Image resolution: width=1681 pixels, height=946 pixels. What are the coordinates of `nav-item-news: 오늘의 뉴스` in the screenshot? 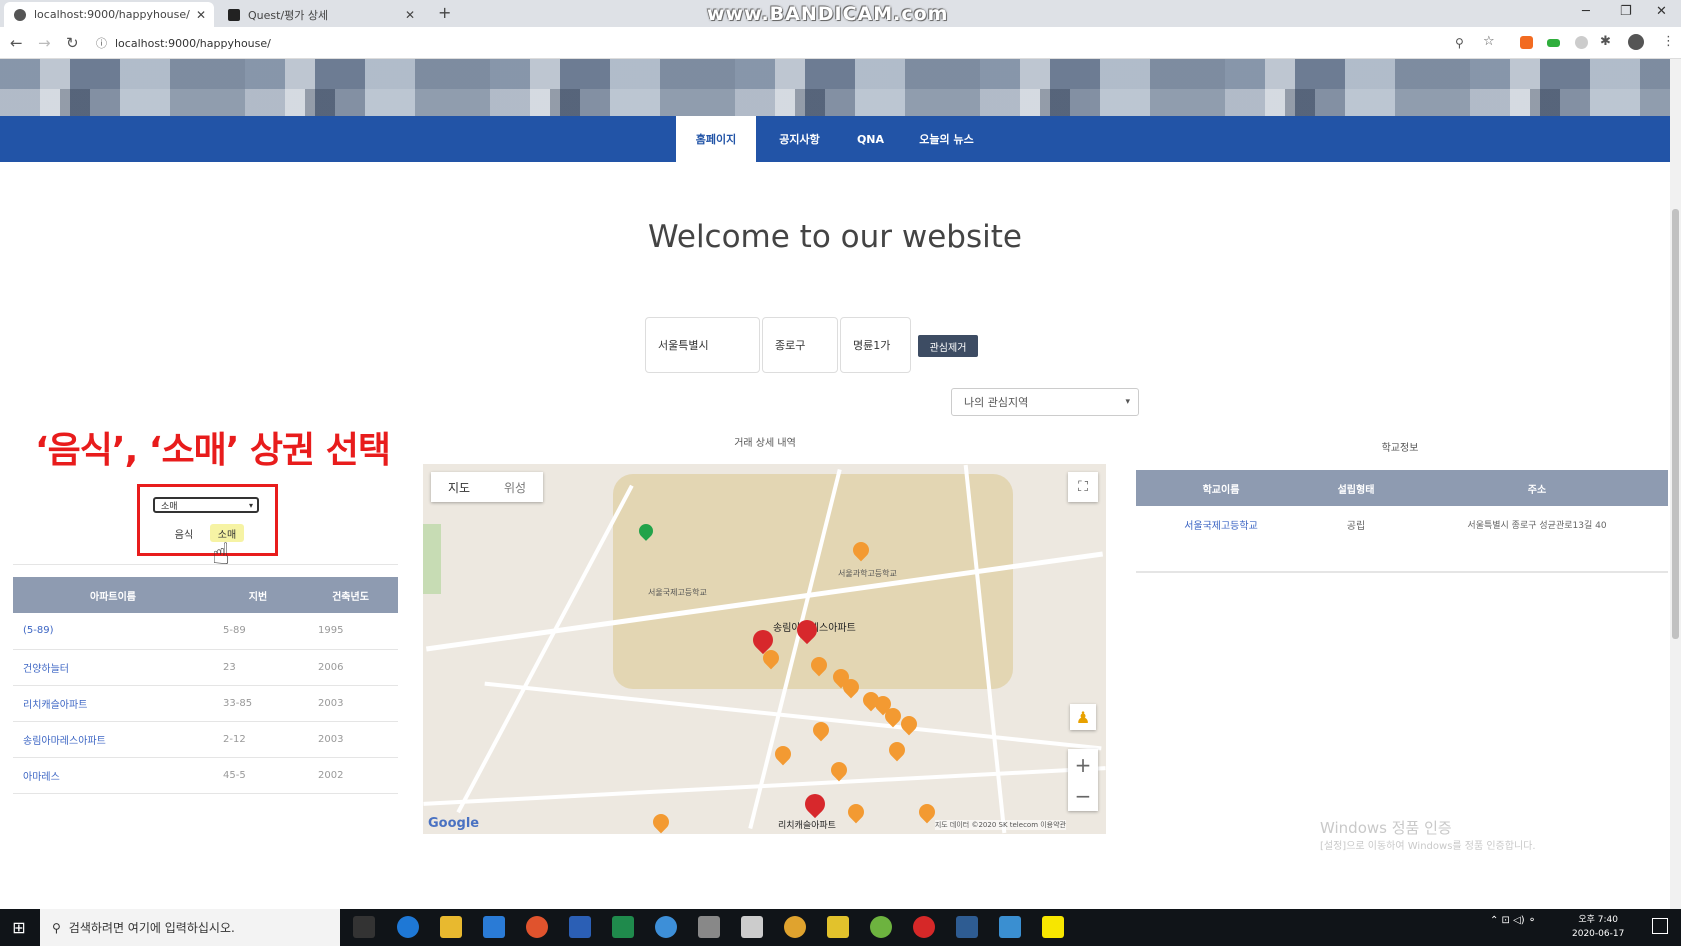 It's located at (946, 139).